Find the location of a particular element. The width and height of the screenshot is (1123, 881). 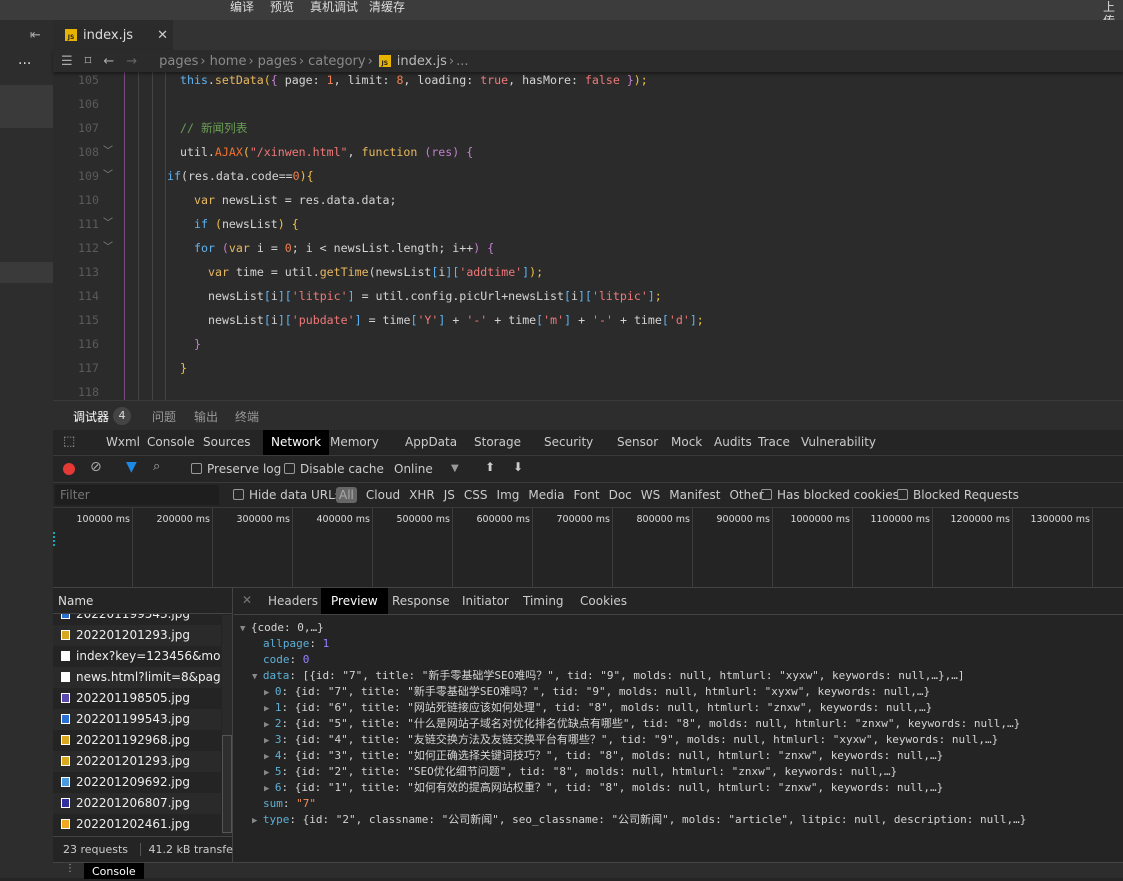

tab-memory: Memory is located at coordinates (354, 442).